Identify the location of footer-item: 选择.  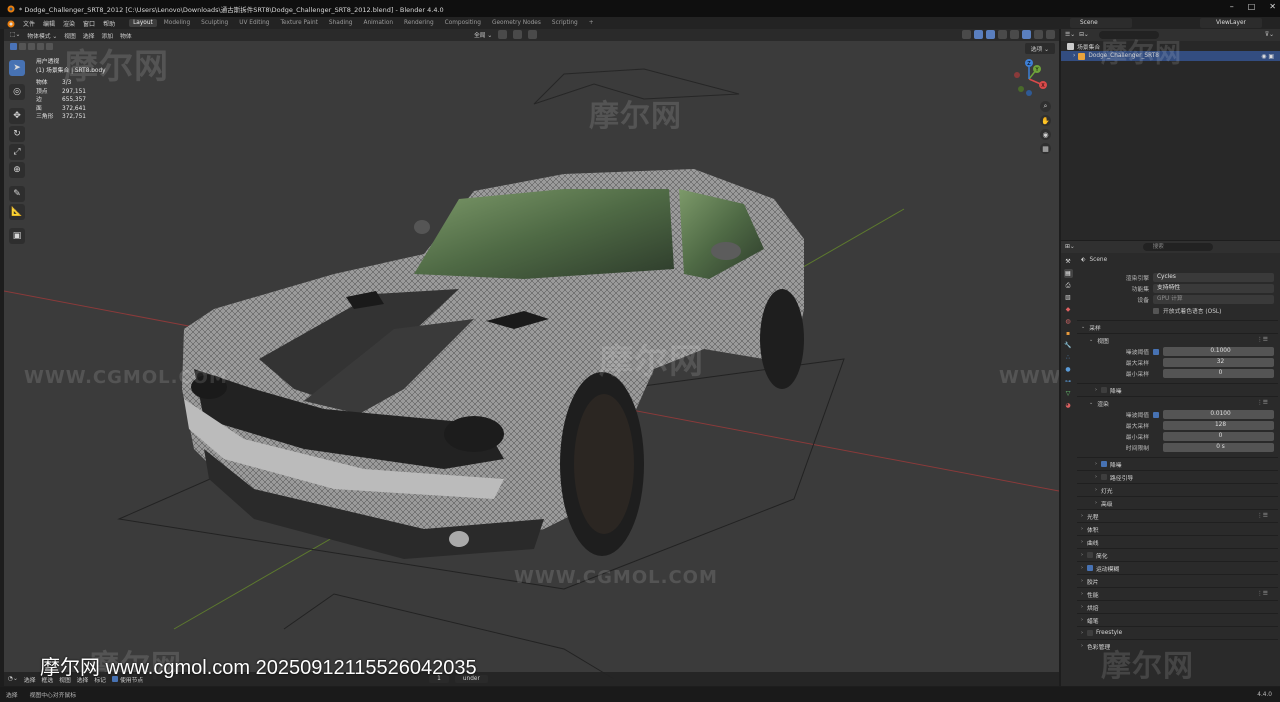
(30, 679).